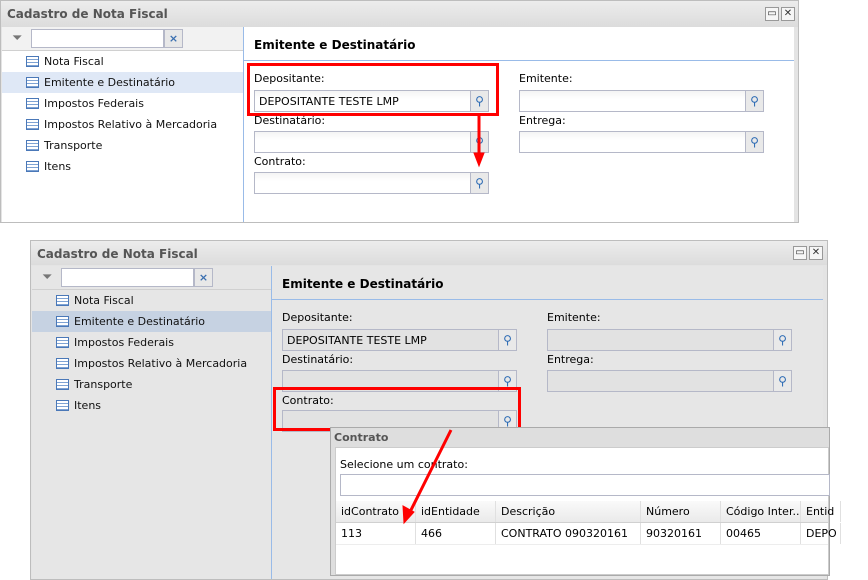  What do you see at coordinates (203, 277) in the screenshot?
I see `clear-filter-button: ×` at bounding box center [203, 277].